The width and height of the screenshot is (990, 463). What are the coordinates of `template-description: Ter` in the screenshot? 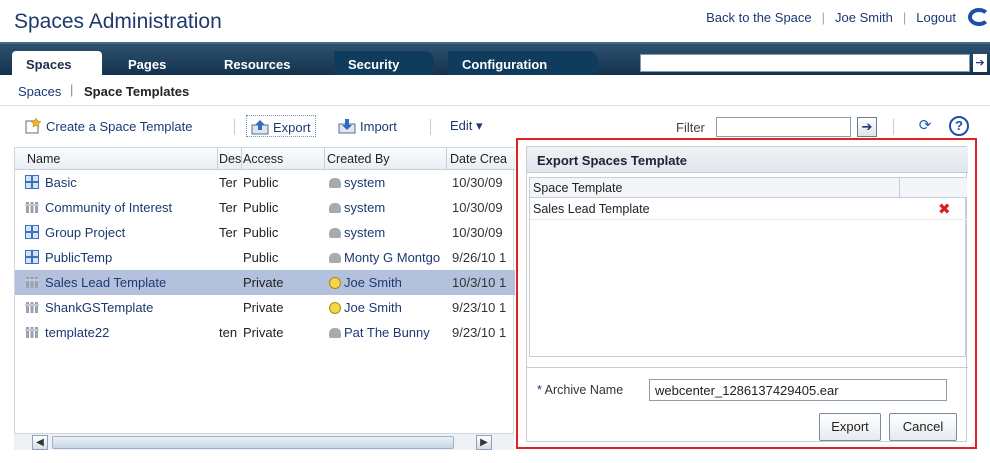 It's located at (228, 232).